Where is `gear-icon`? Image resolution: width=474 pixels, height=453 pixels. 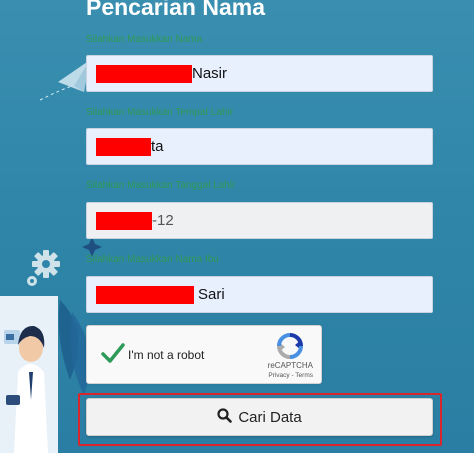
gear-icon is located at coordinates (43, 268).